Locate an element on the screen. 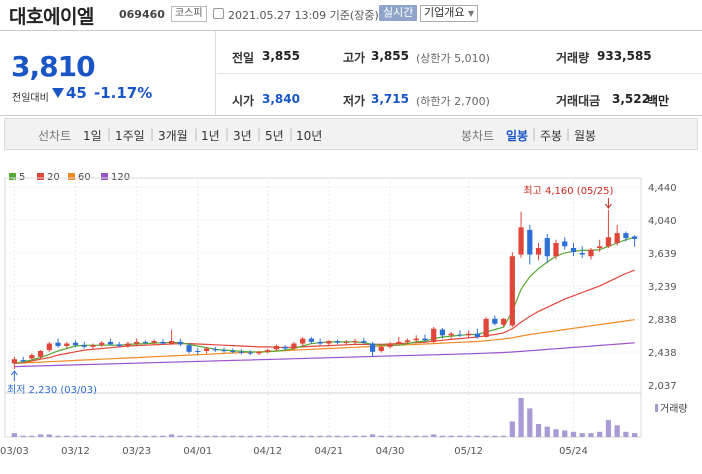  y-tick-label: 2,438 is located at coordinates (662, 353).